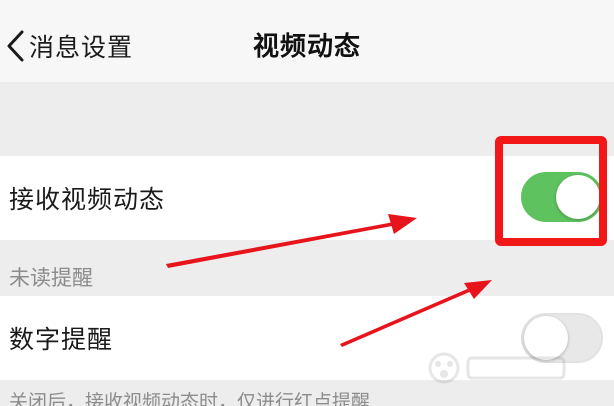 The height and width of the screenshot is (406, 614). I want to click on footer-note: 关闭后，接收视频动态时，仅进行红点提醒, so click(190, 398).